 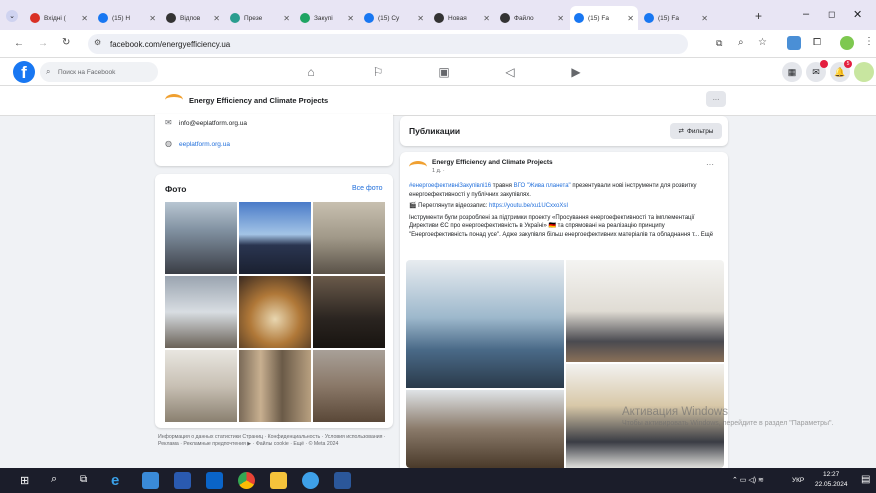 What do you see at coordinates (378, 72) in the screenshot?
I see `pages-nav-icon: ⚐` at bounding box center [378, 72].